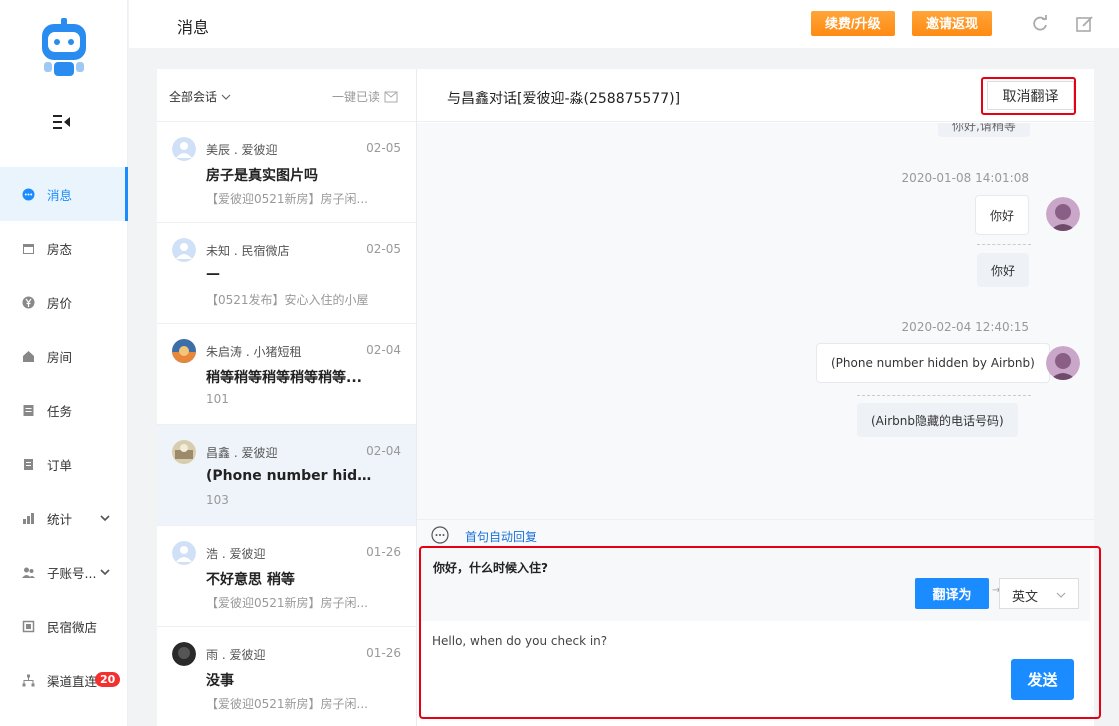  I want to click on sidebar-item-label: 房价, so click(60, 303).